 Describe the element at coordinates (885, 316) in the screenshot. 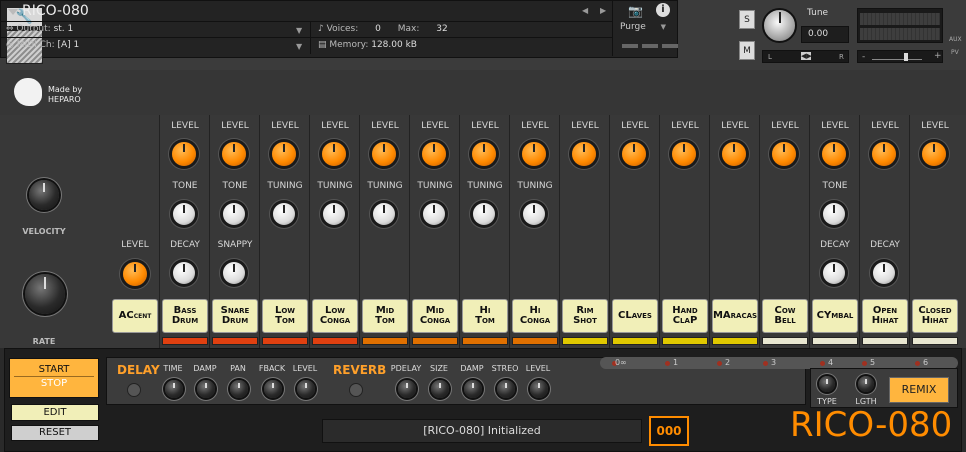

I see `channel-pad: OPEN HIHAT` at that location.